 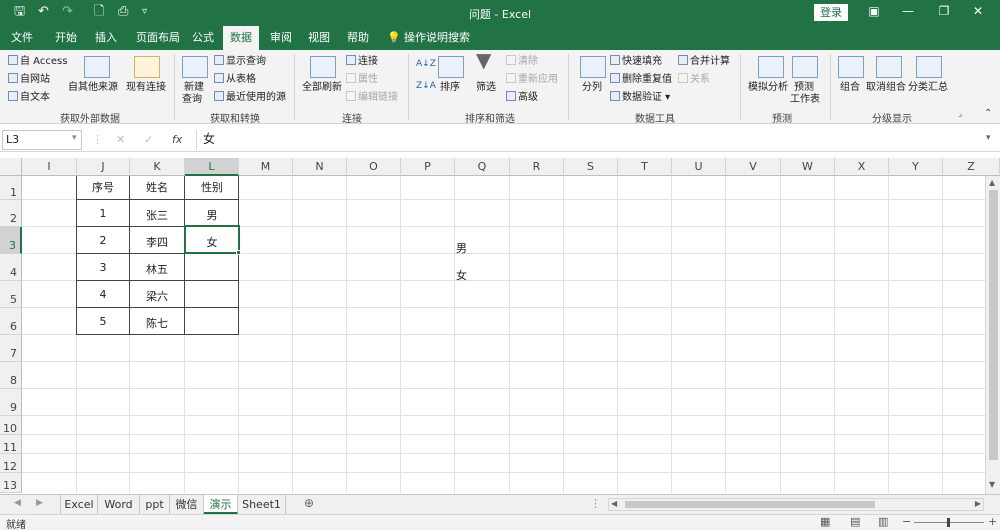 What do you see at coordinates (851, 67) in the screenshot?
I see `group-icon` at bounding box center [851, 67].